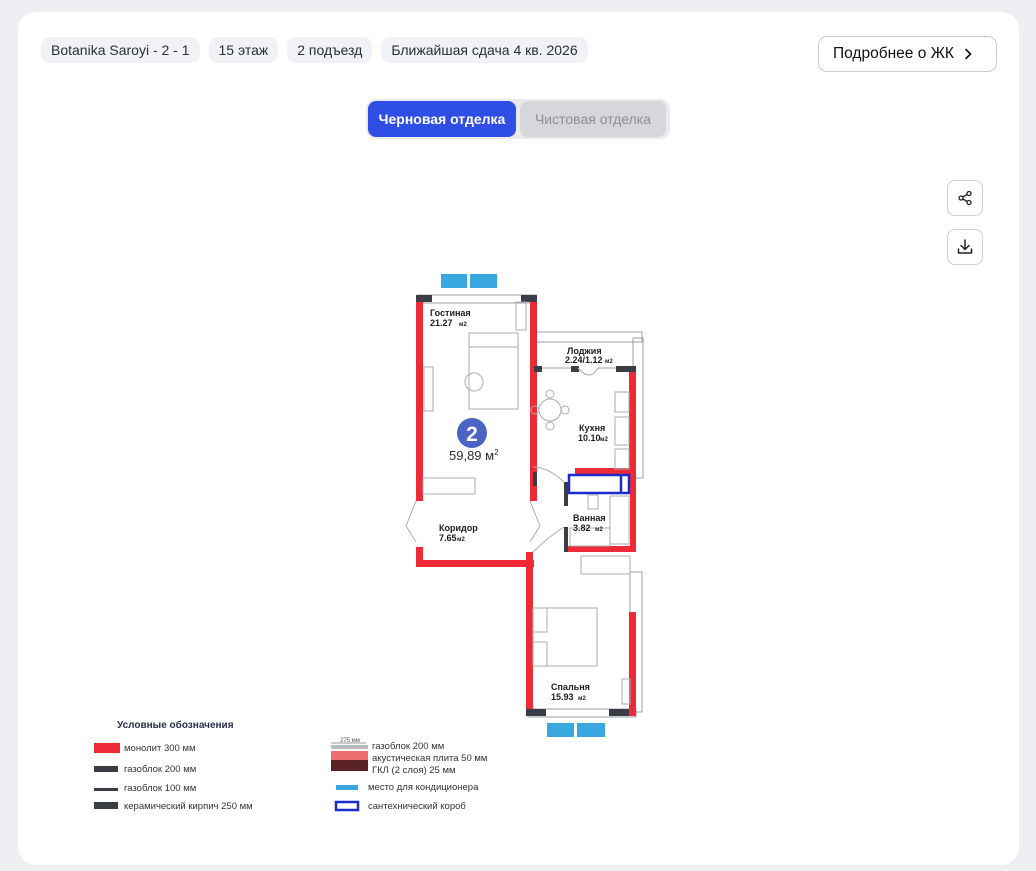 The width and height of the screenshot is (1036, 871). I want to click on ac-place-top, so click(469, 281).